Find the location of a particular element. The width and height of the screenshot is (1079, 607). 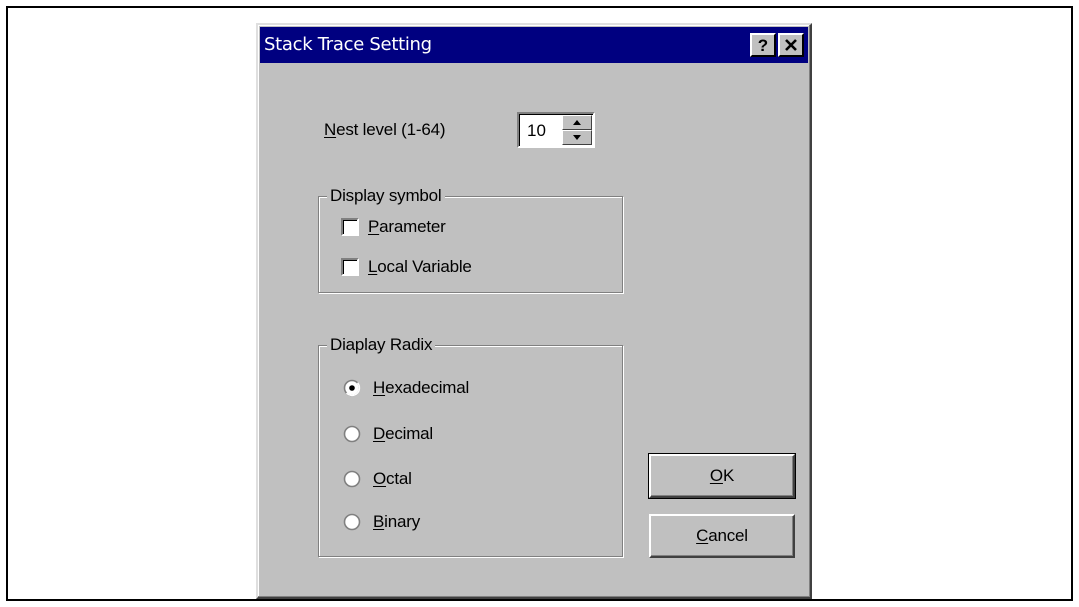

hexadecimal-label: Hexadecimal is located at coordinates (421, 388).